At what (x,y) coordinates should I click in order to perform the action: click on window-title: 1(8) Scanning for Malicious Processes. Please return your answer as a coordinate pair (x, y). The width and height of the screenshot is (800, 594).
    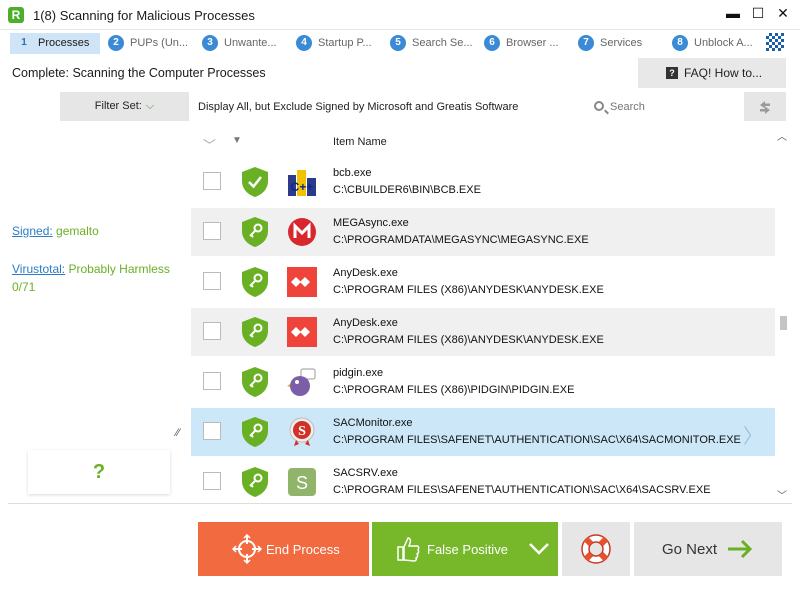
    Looking at the image, I should click on (144, 15).